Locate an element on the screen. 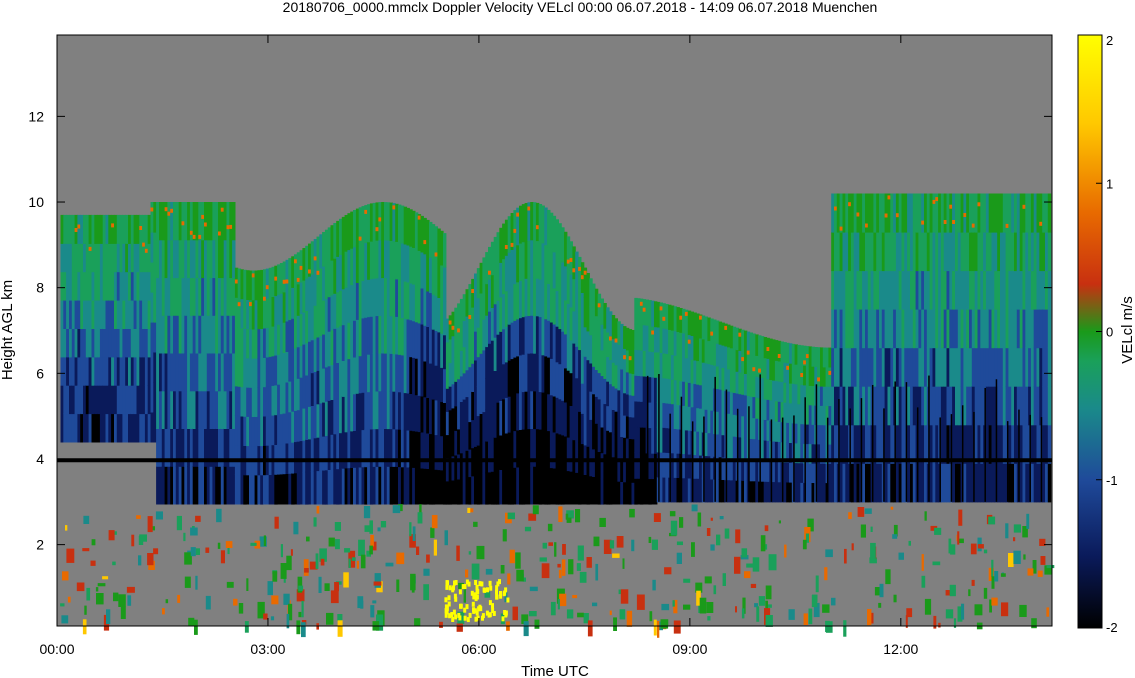 The image size is (1135, 678). x-axis-label: Time UTC is located at coordinates (555, 670).